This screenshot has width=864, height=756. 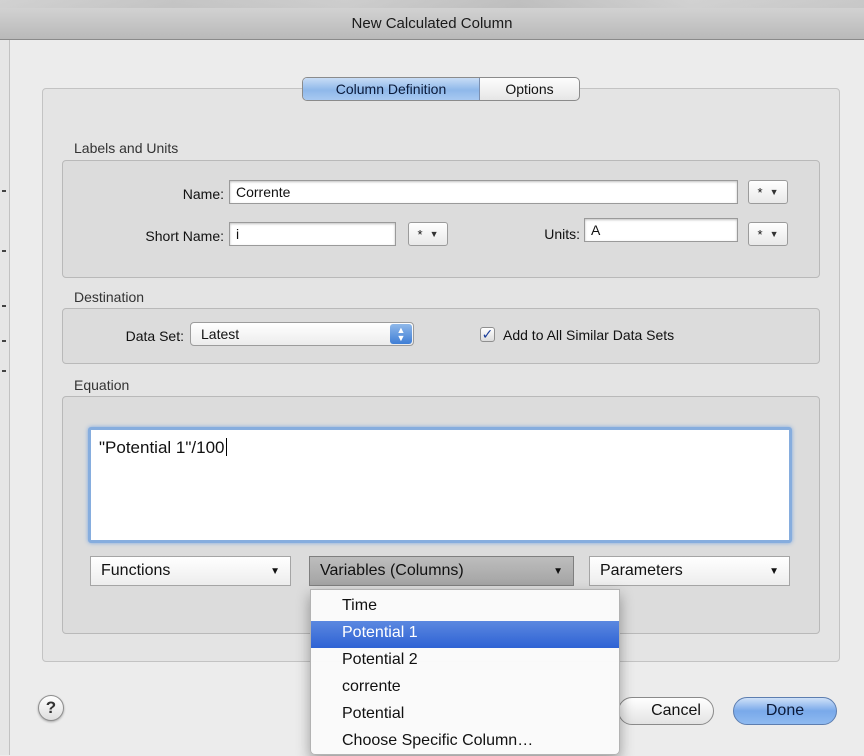 What do you see at coordinates (641, 570) in the screenshot?
I see `parameters-label: Parameters` at bounding box center [641, 570].